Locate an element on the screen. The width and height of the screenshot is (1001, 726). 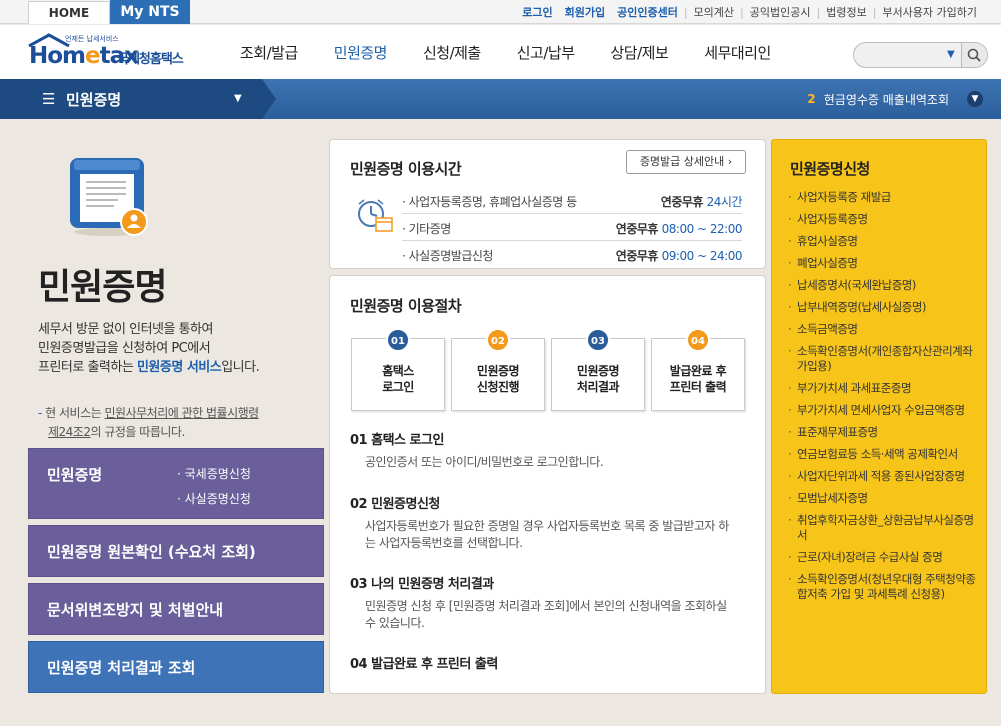
cert-link-income-amount: 소득금액증명 is located at coordinates (883, 329).